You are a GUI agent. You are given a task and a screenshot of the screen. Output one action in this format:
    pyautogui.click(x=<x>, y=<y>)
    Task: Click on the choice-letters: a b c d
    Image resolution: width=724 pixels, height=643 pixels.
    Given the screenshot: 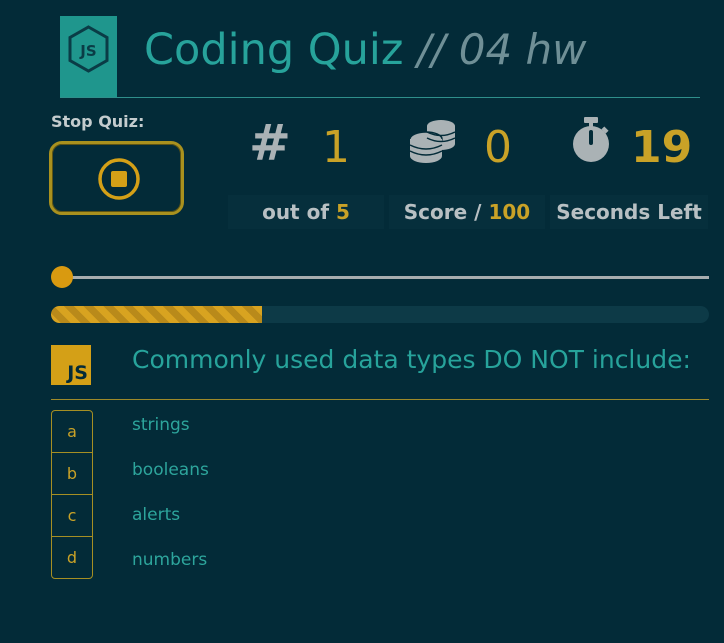 What is the action you would take?
    pyautogui.click(x=72, y=494)
    